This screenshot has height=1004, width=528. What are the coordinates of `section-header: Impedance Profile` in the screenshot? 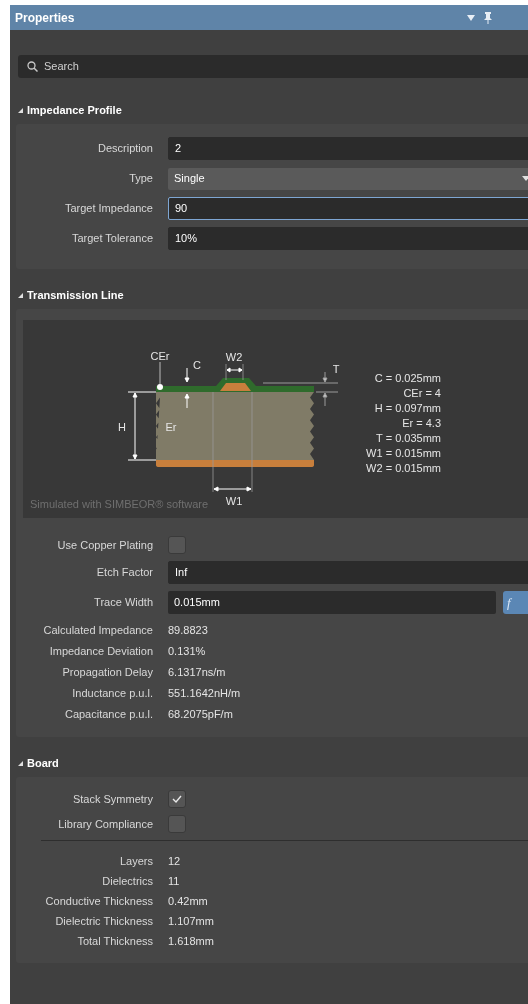 It's located at (70, 110).